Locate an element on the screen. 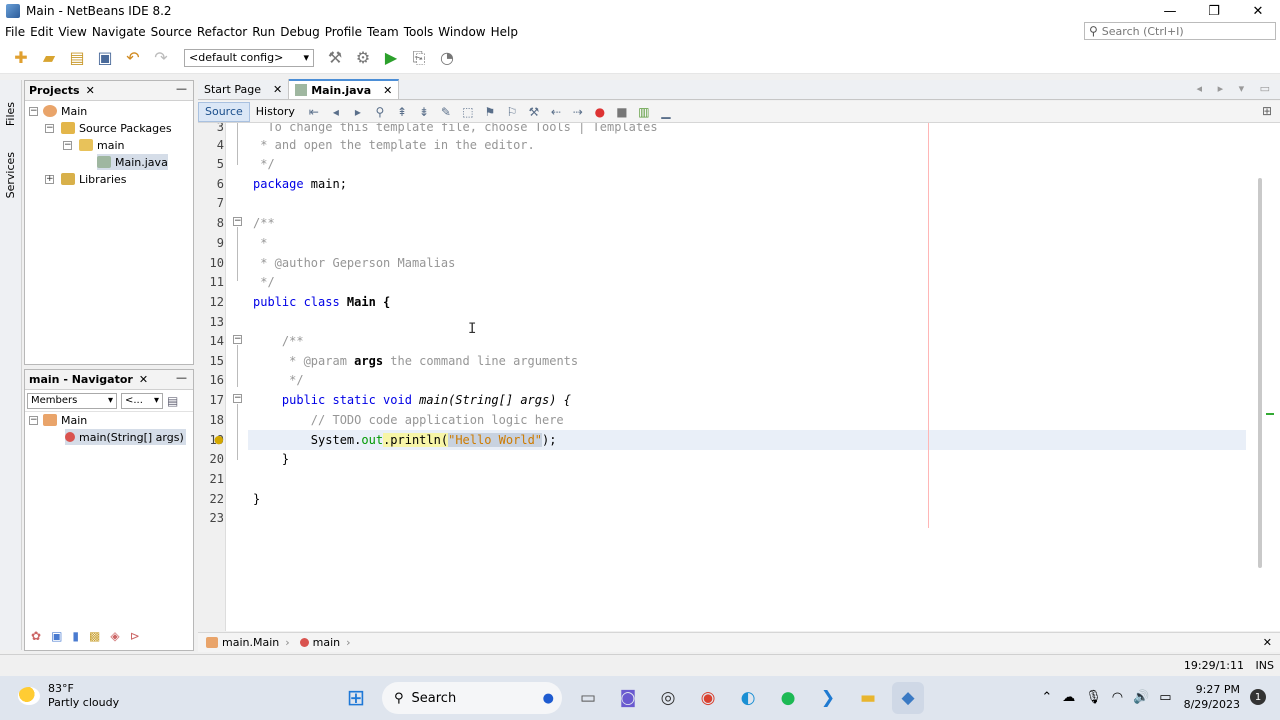 Image resolution: width=1280 pixels, height=720 pixels. collapse-toggle-class: − is located at coordinates (33, 420).